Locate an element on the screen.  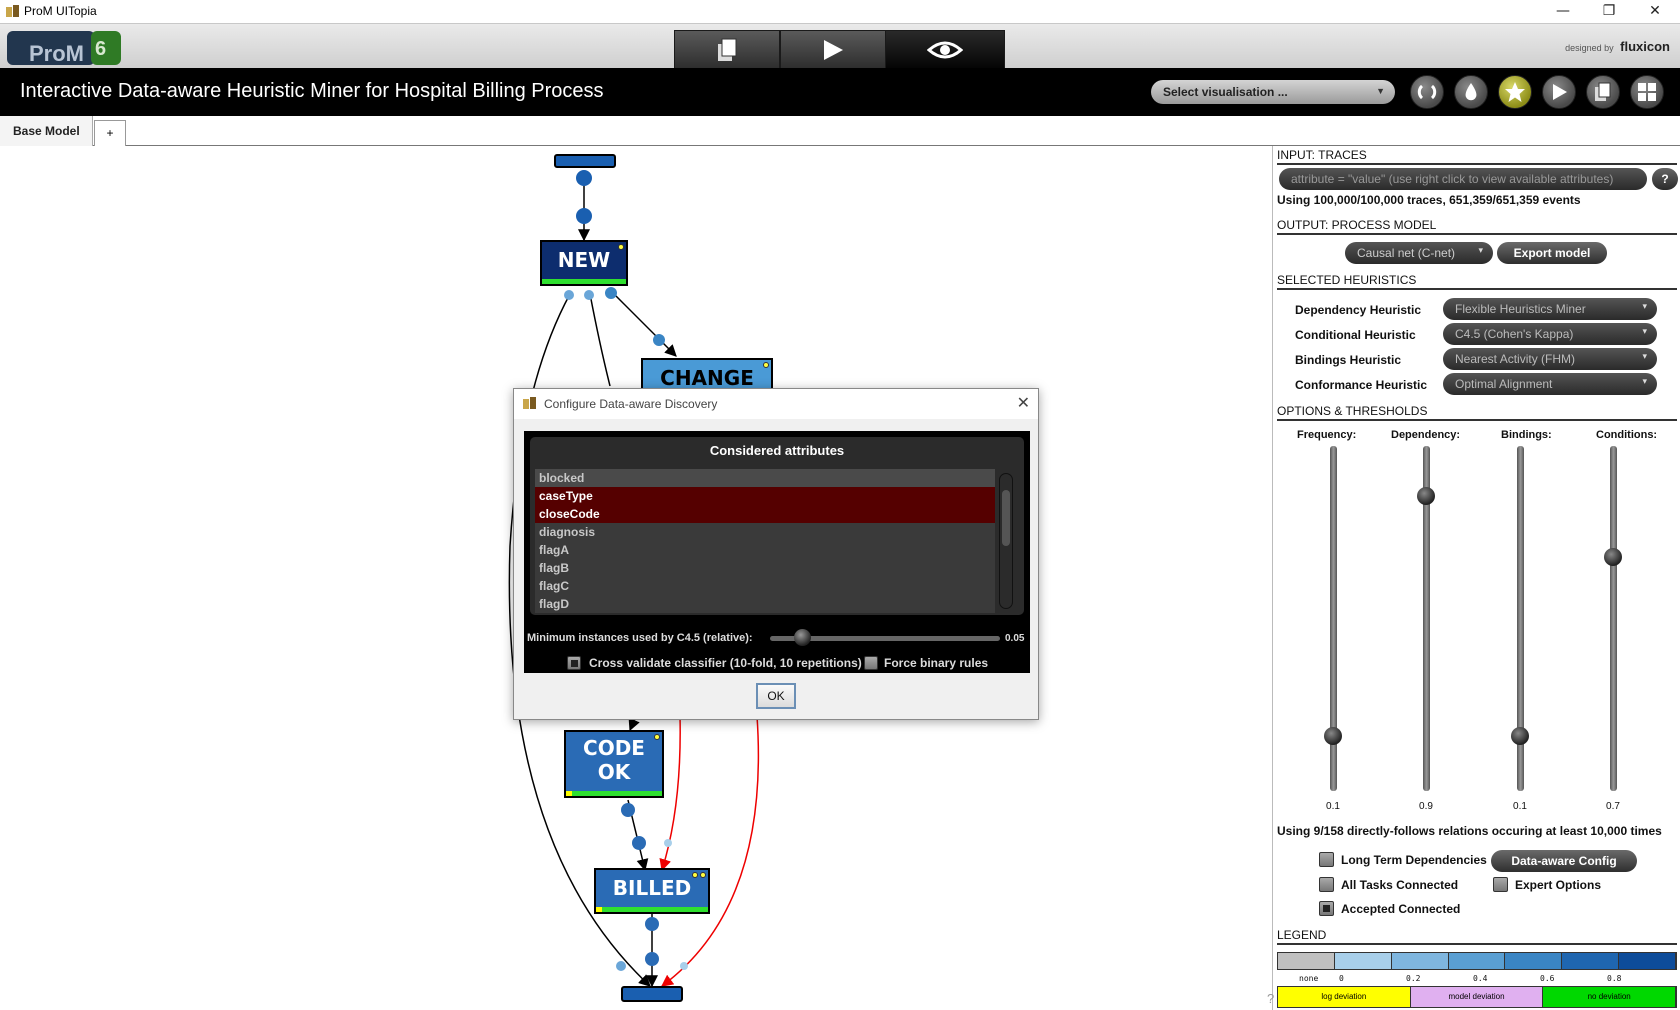
window-title: ProM UITopia is located at coordinates (60, 11).